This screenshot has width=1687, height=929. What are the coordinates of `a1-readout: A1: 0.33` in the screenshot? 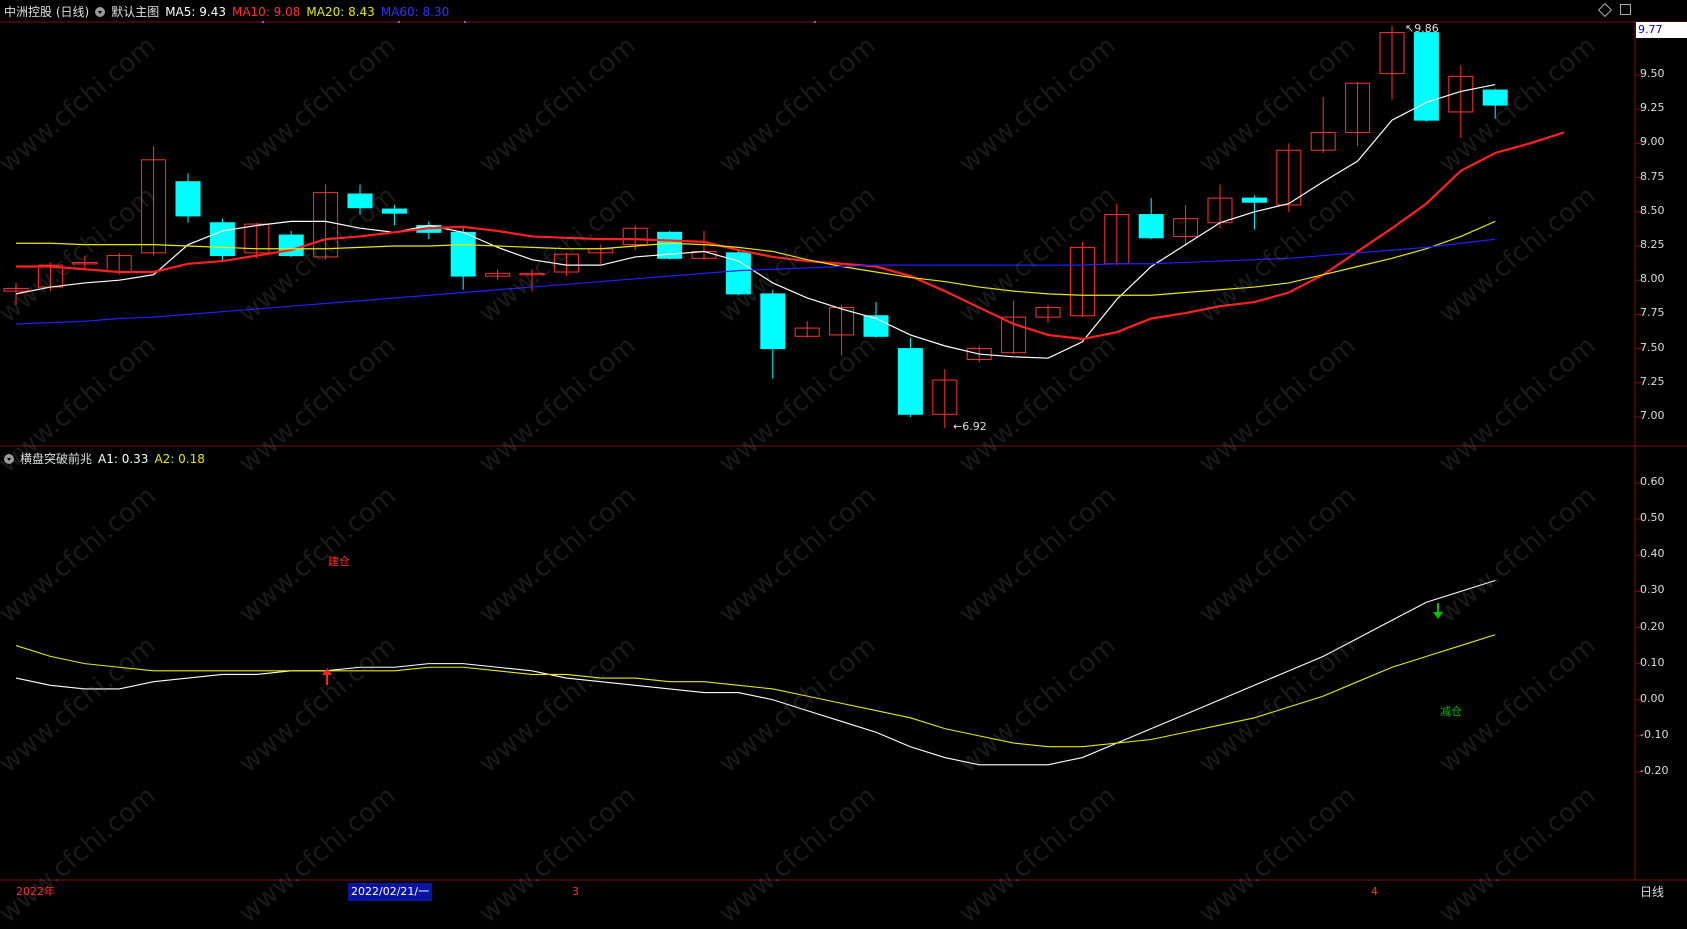 It's located at (123, 458).